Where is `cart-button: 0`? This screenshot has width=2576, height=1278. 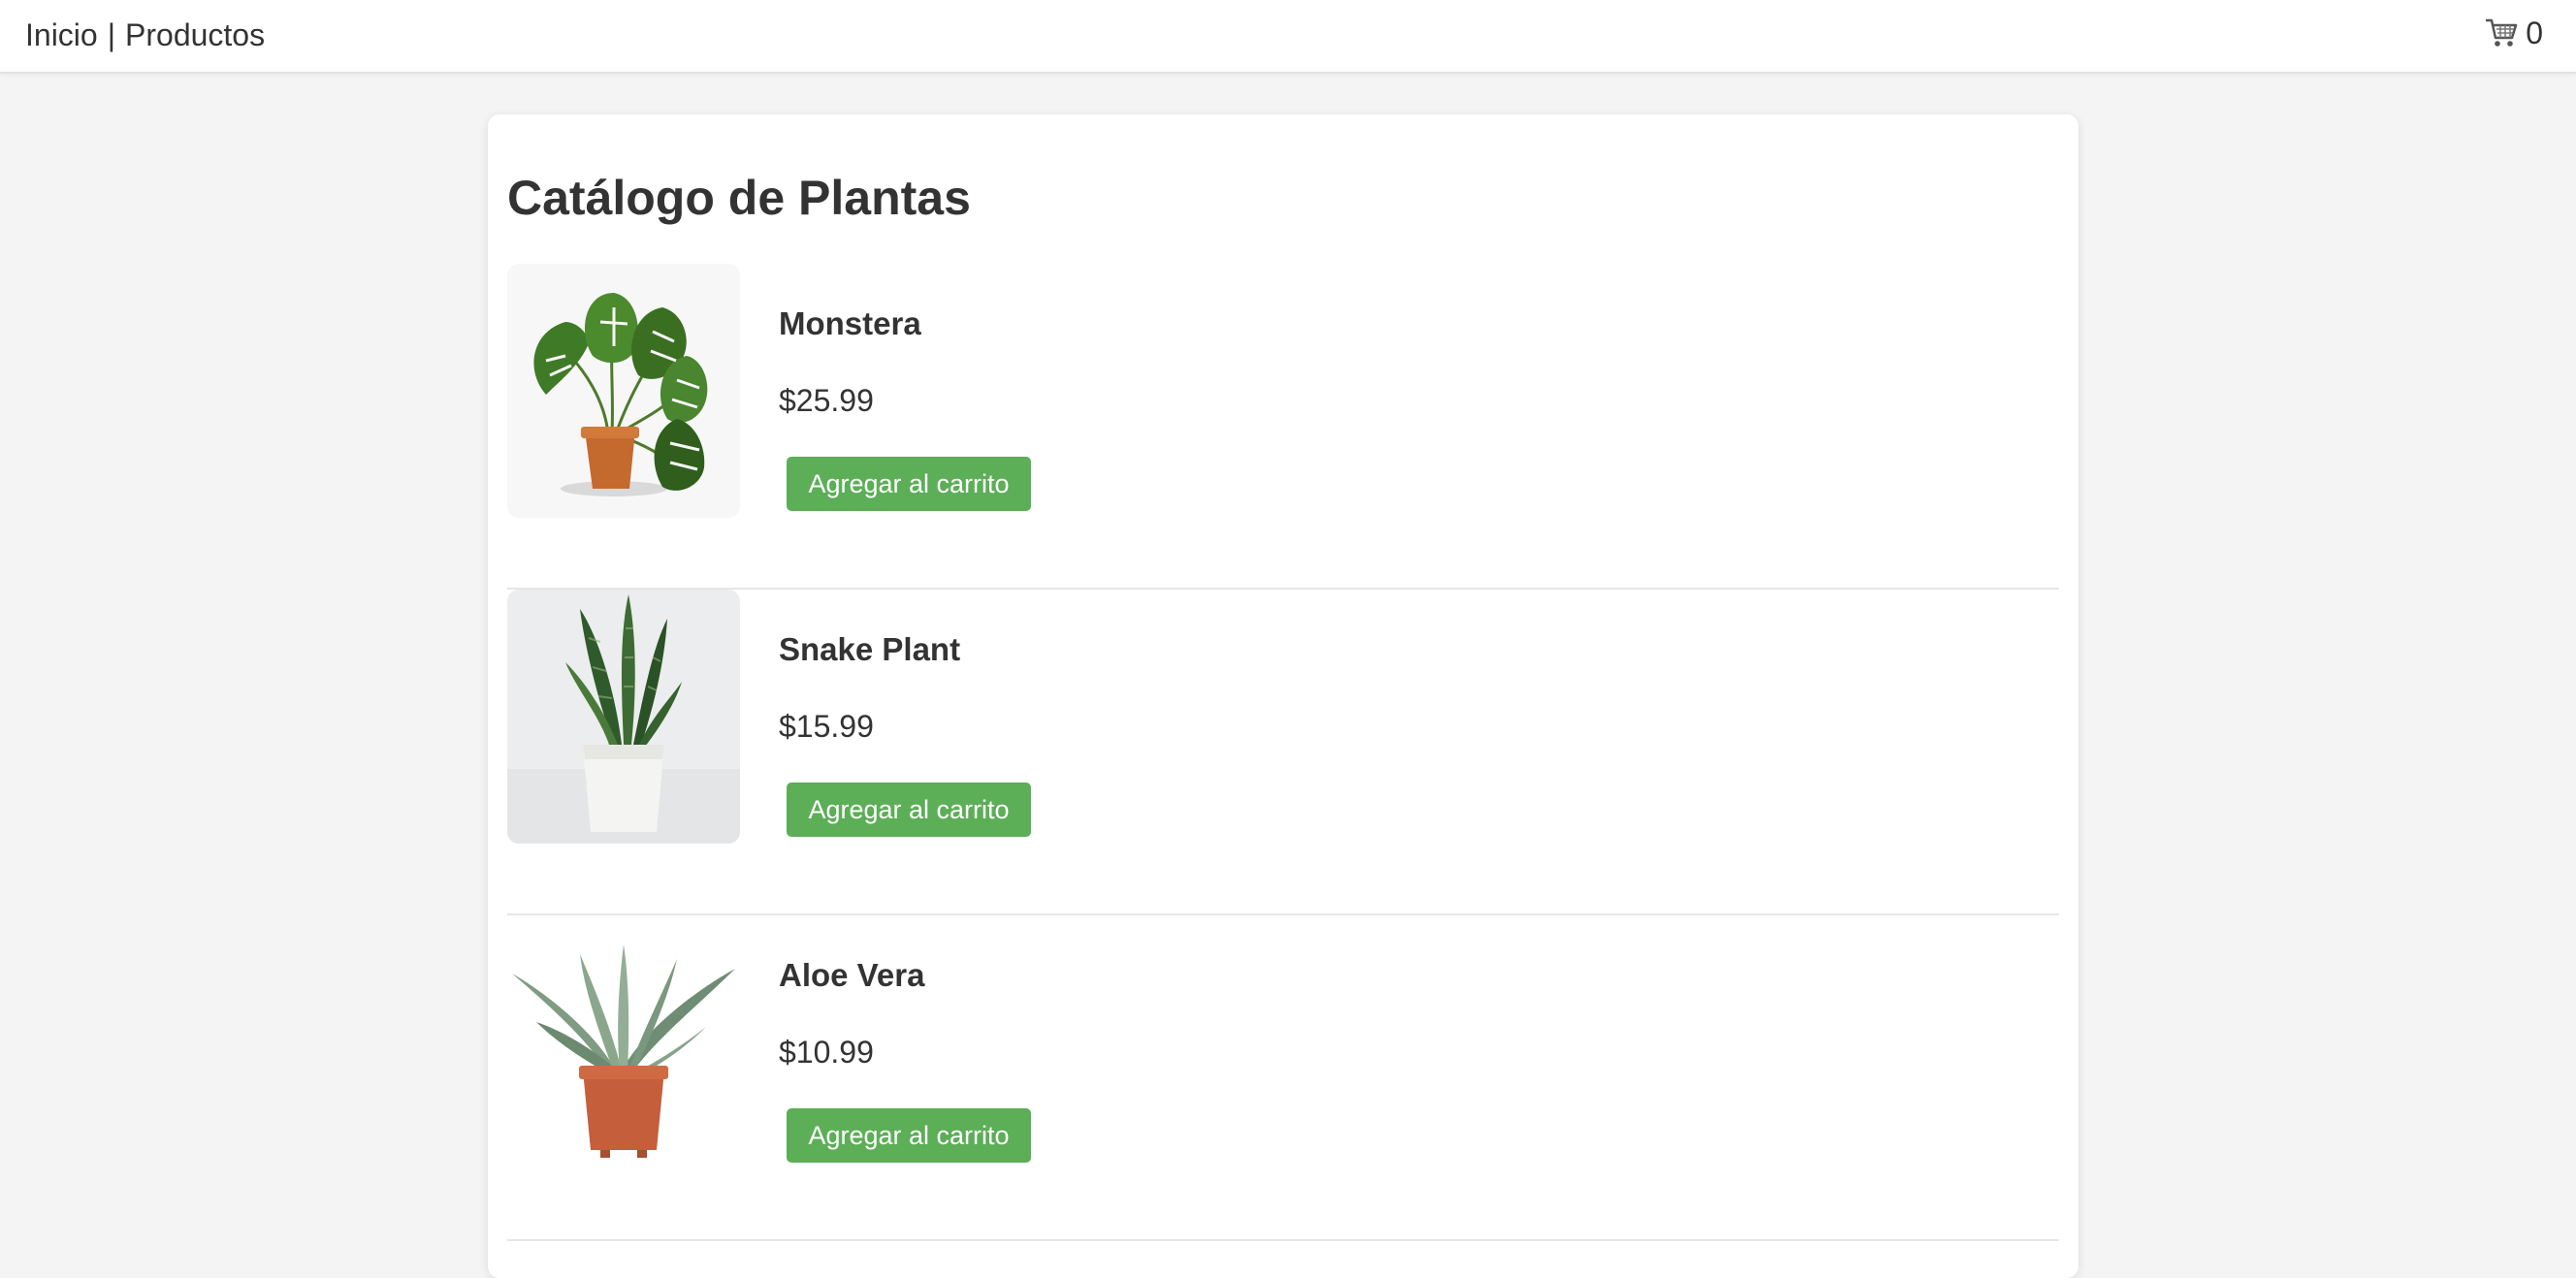 cart-button: 0 is located at coordinates (2514, 33).